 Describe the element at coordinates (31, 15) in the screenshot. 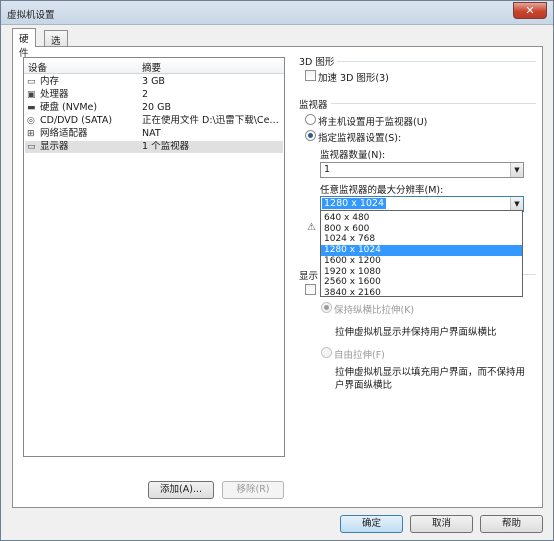

I see `window-title: 虚拟机设置` at that location.